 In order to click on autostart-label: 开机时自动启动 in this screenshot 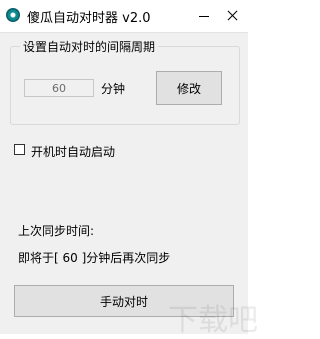, I will do `click(73, 152)`.